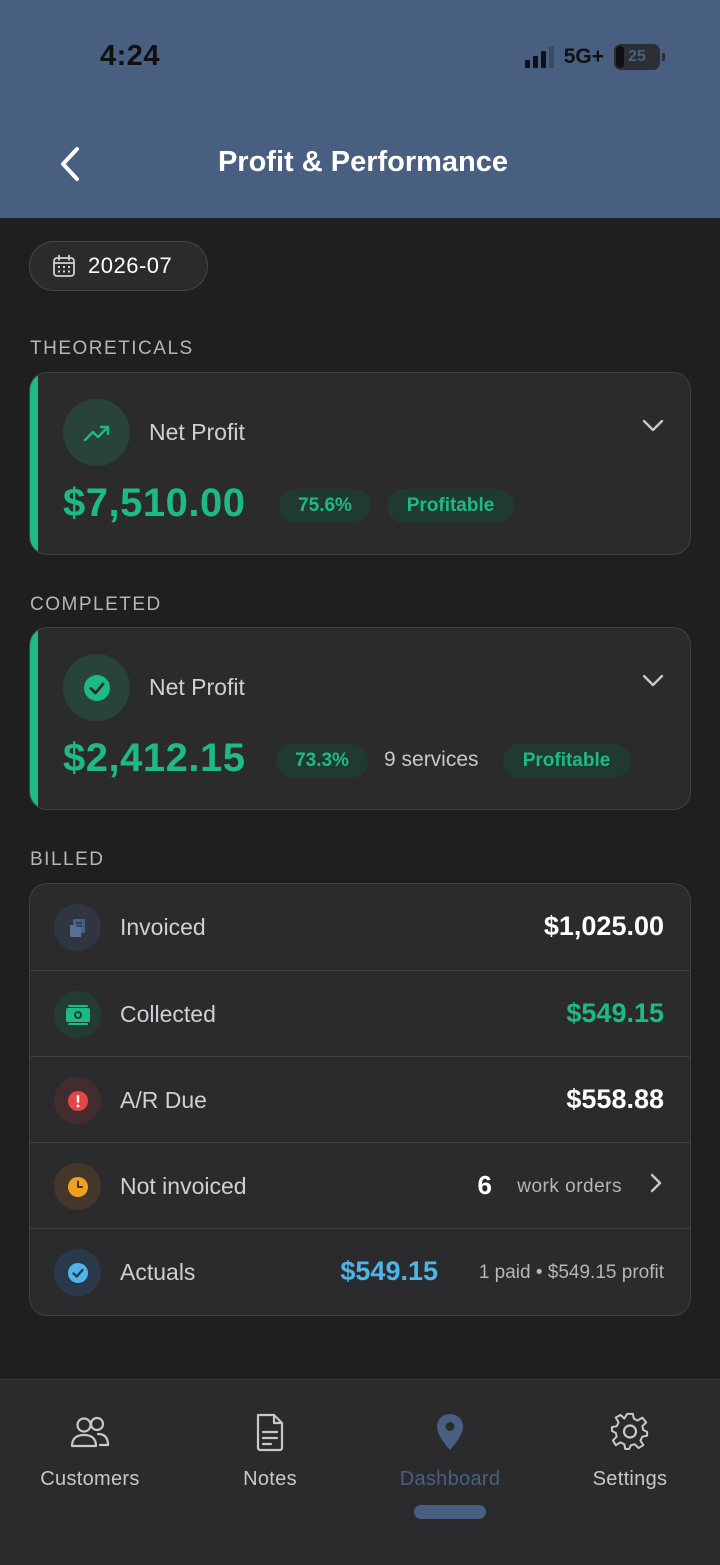 This screenshot has height=1565, width=720. What do you see at coordinates (431, 759) in the screenshot?
I see `services-count: 9 services` at bounding box center [431, 759].